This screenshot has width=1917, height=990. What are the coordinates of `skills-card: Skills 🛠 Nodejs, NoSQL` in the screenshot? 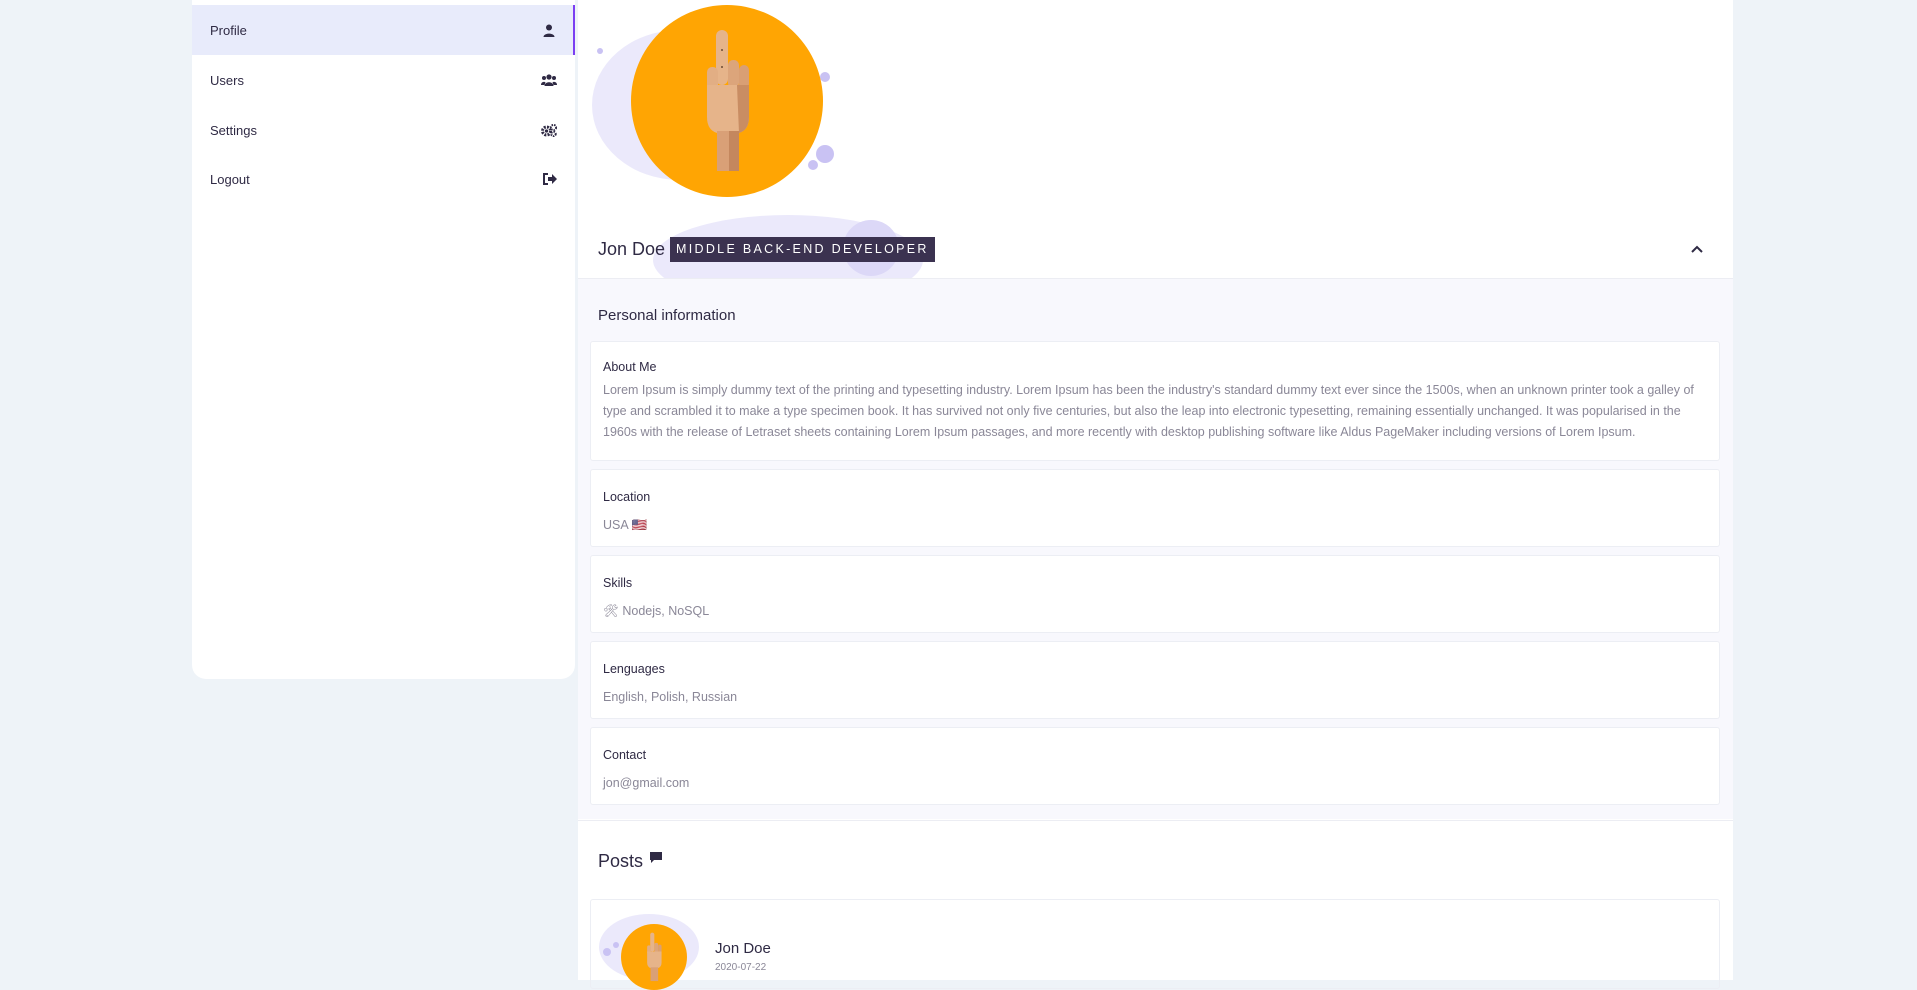 It's located at (1155, 594).